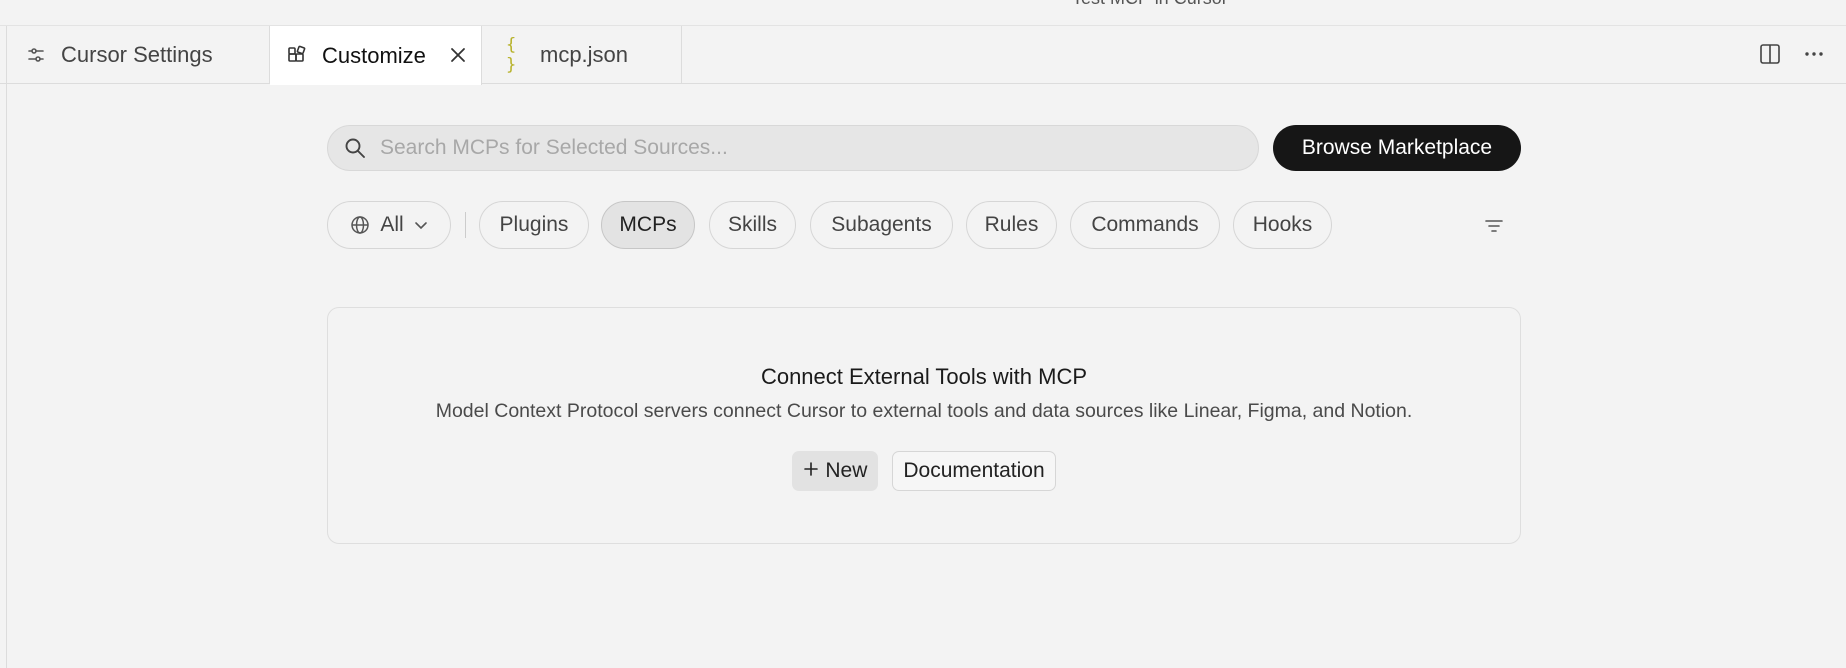 The image size is (1846, 668). I want to click on tab-label: Cursor Settings, so click(137, 54).